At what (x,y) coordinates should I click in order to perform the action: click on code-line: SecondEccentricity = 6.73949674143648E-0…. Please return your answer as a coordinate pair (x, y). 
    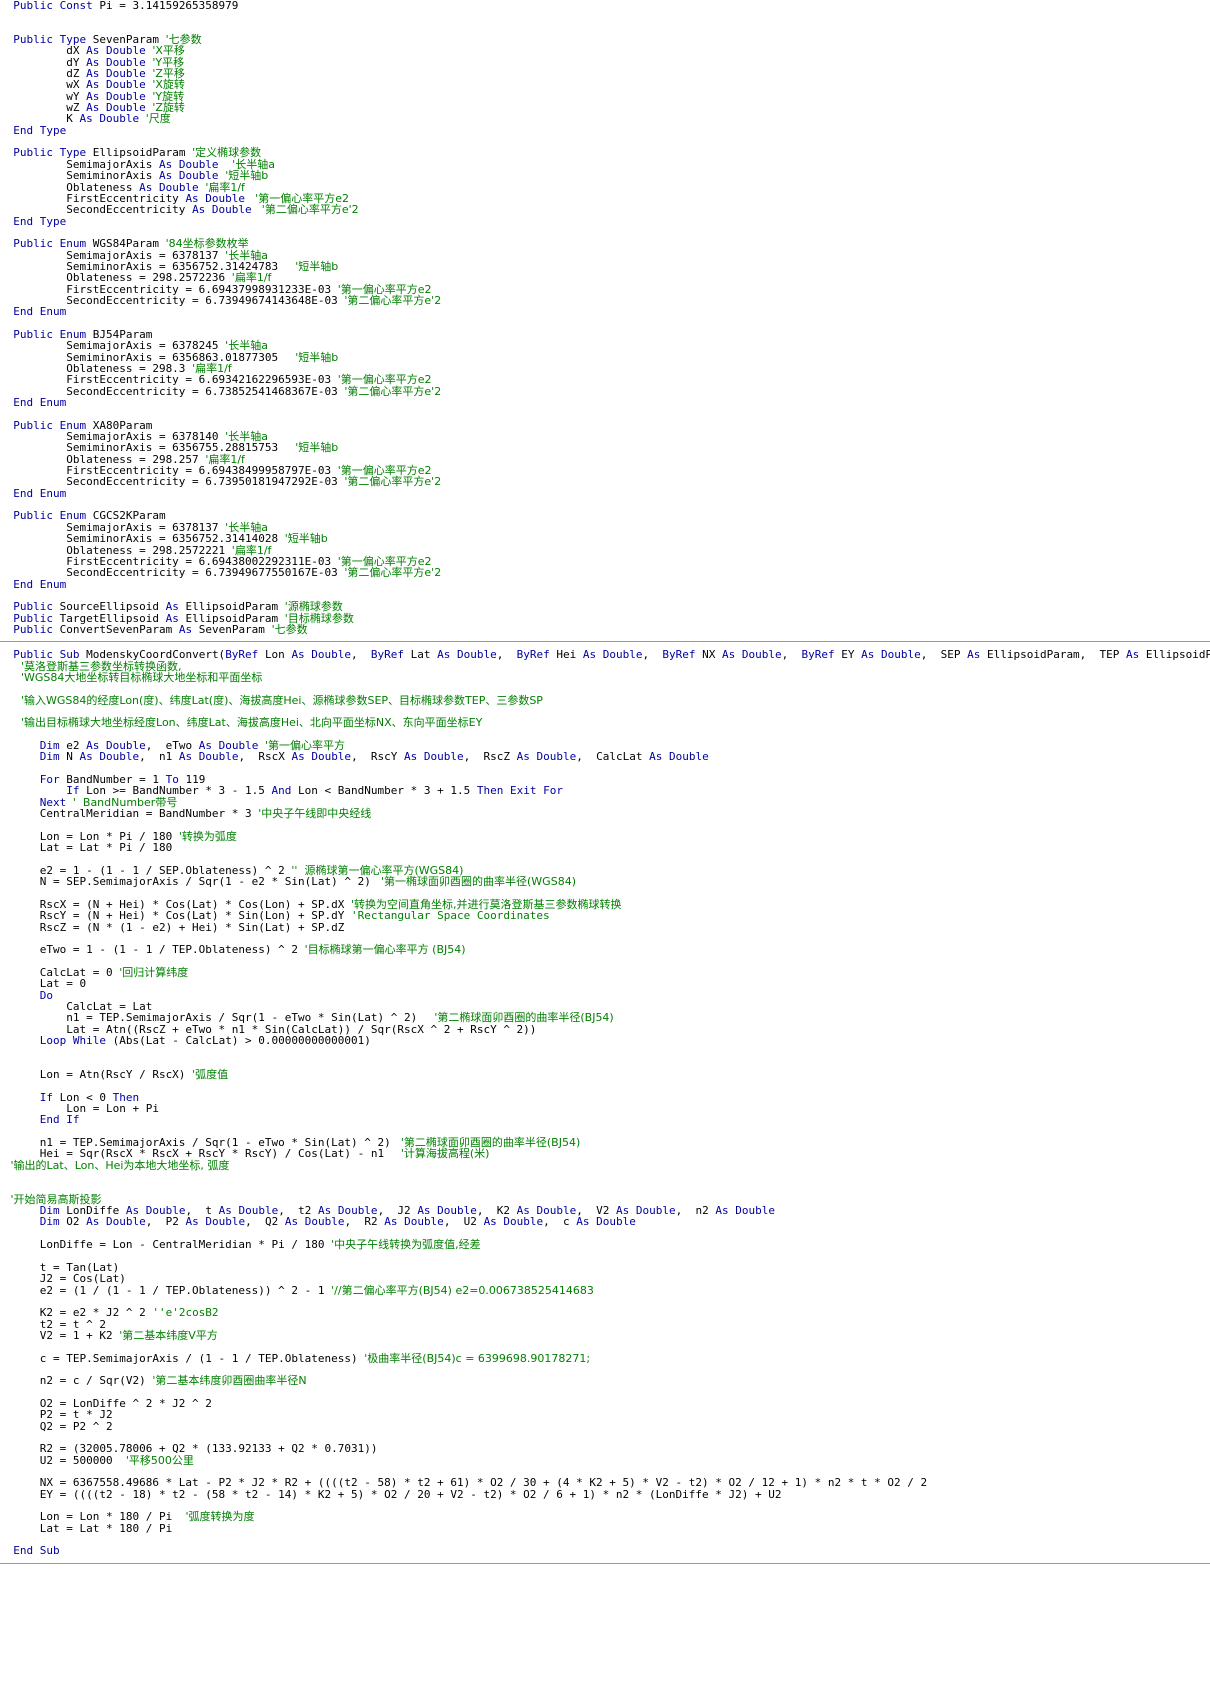
    Looking at the image, I should click on (605, 300).